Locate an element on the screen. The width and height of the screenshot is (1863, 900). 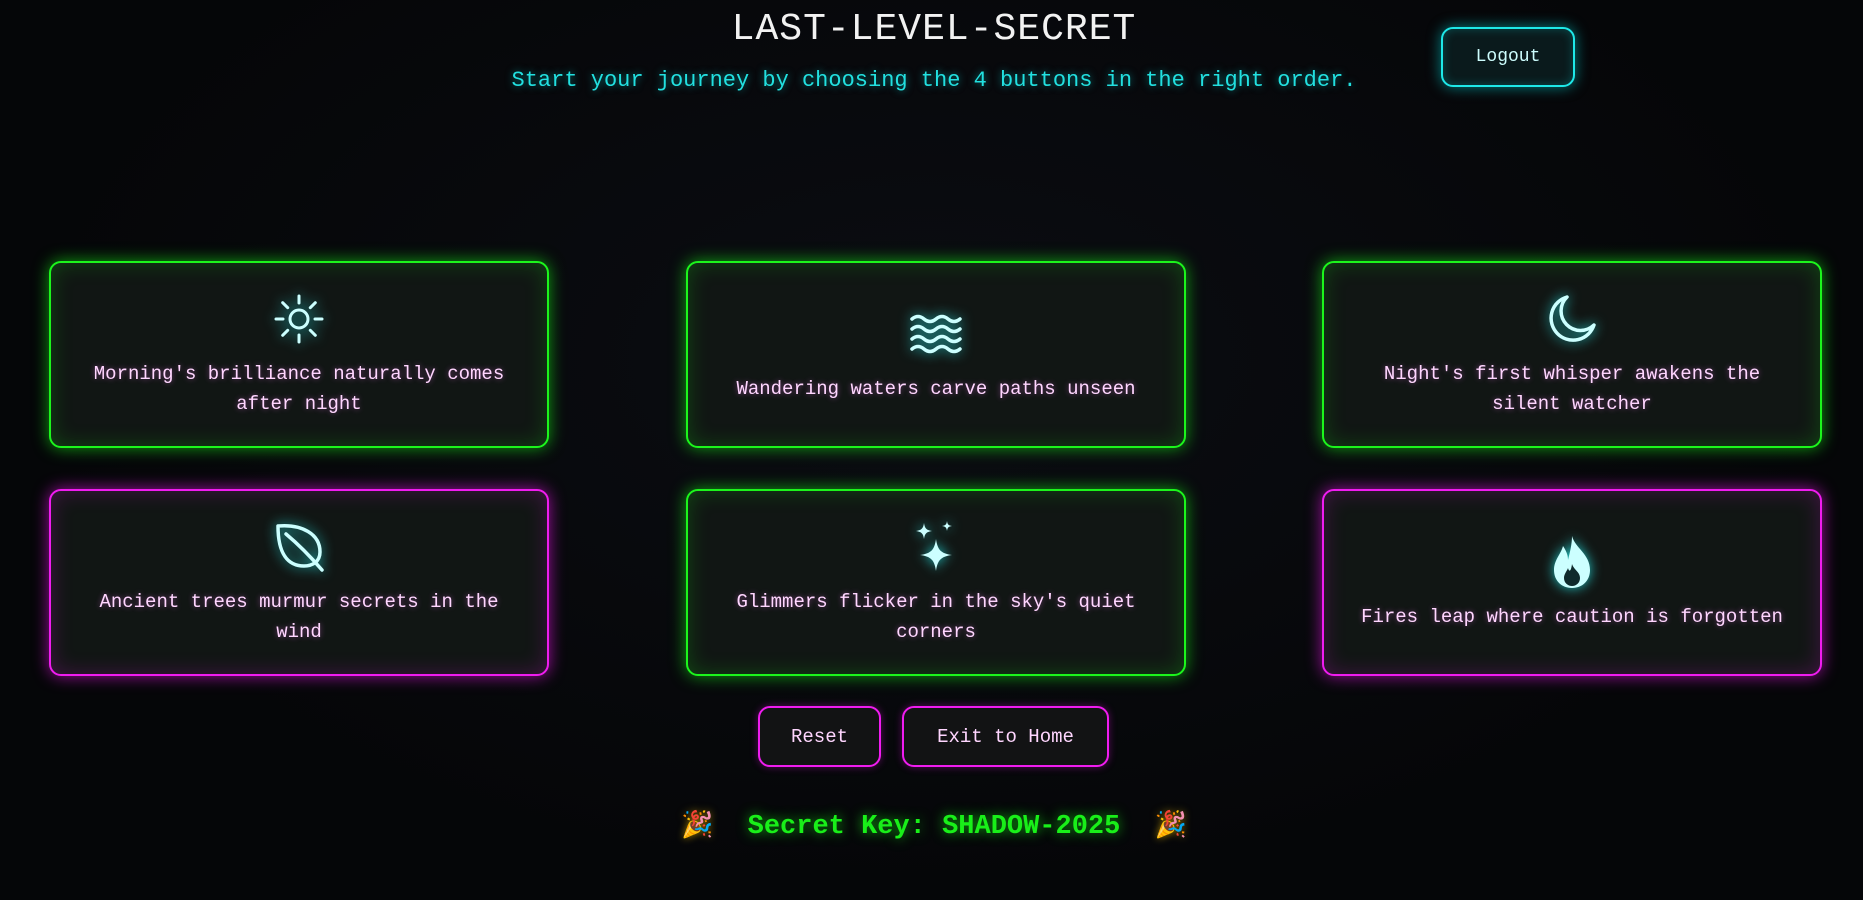
card-flame: Fires leap where caution is forgotten is located at coordinates (1572, 582).